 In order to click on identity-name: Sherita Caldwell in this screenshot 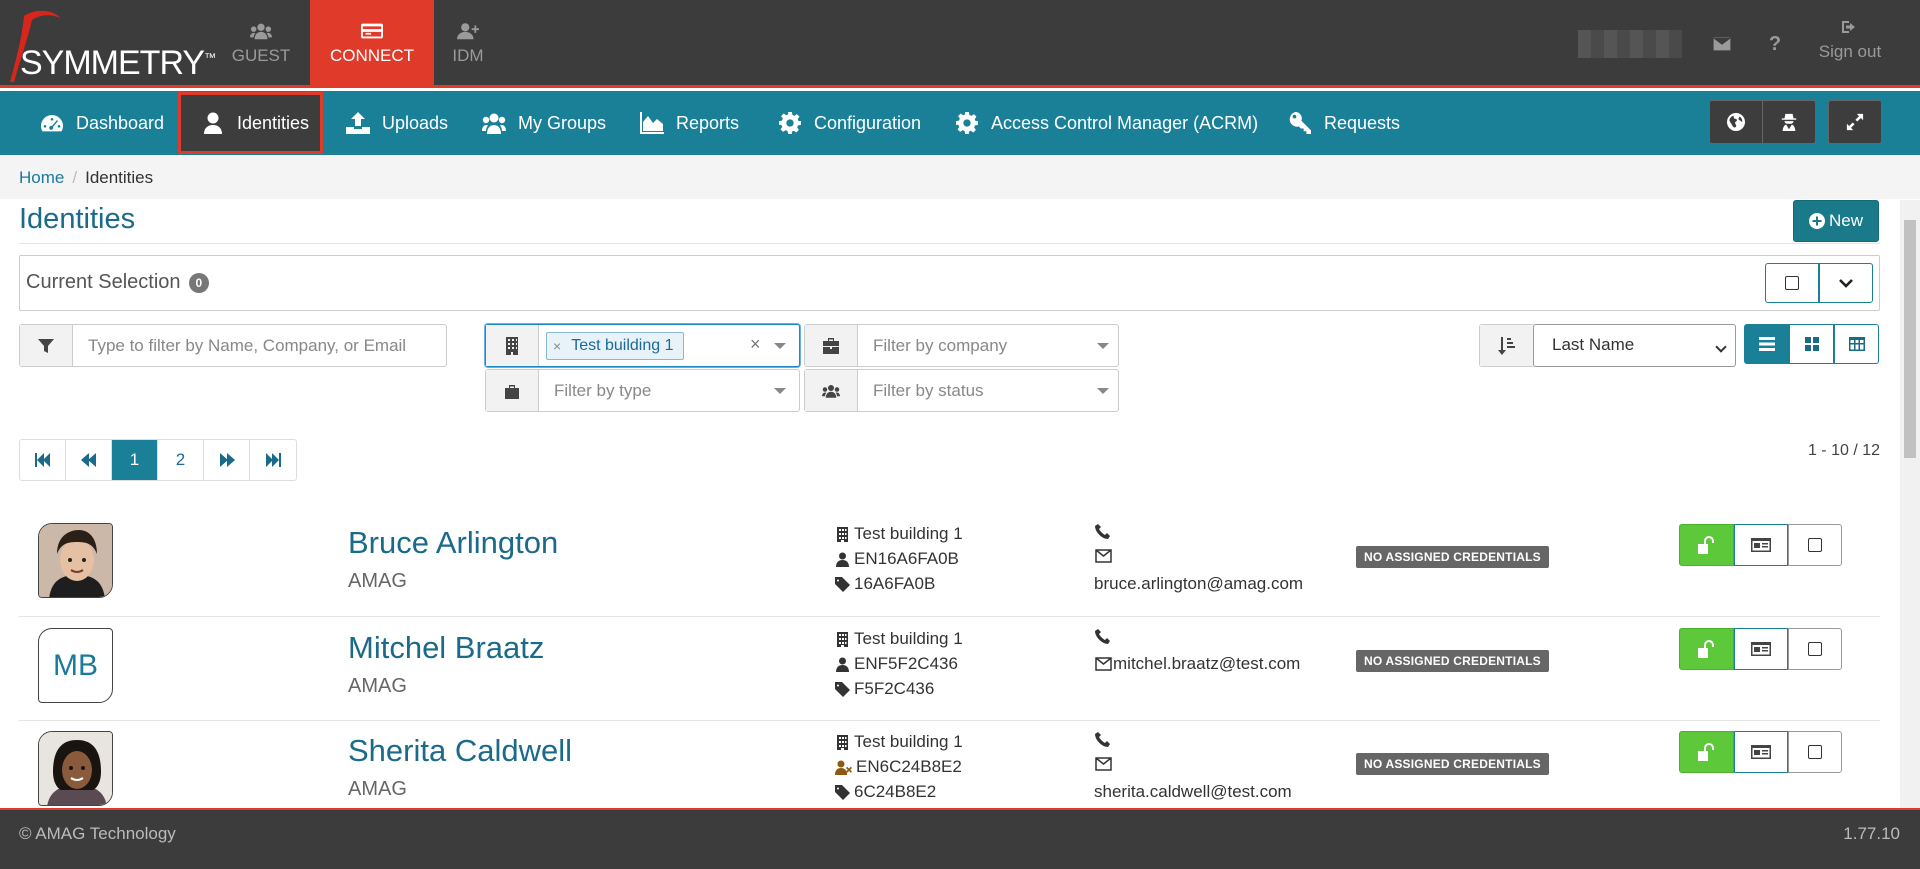, I will do `click(460, 751)`.